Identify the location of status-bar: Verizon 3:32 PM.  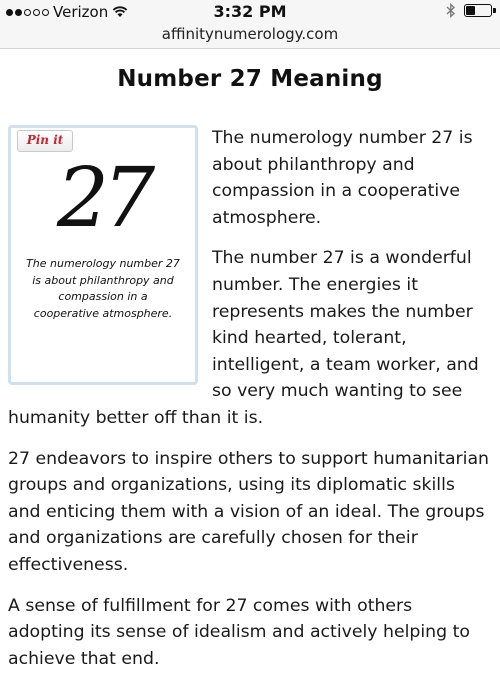
(250, 11).